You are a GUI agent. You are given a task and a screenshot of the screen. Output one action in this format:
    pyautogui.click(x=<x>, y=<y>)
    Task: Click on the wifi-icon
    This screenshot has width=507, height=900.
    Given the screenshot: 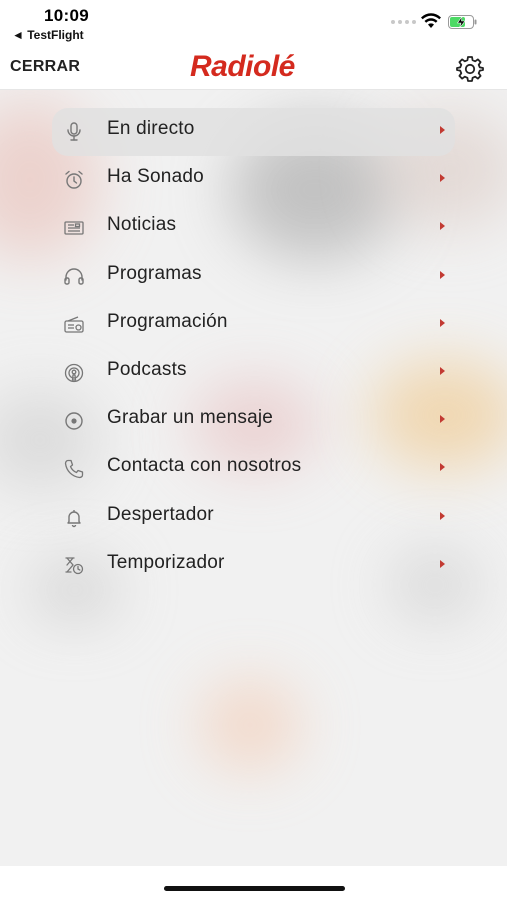 What is the action you would take?
    pyautogui.click(x=431, y=20)
    